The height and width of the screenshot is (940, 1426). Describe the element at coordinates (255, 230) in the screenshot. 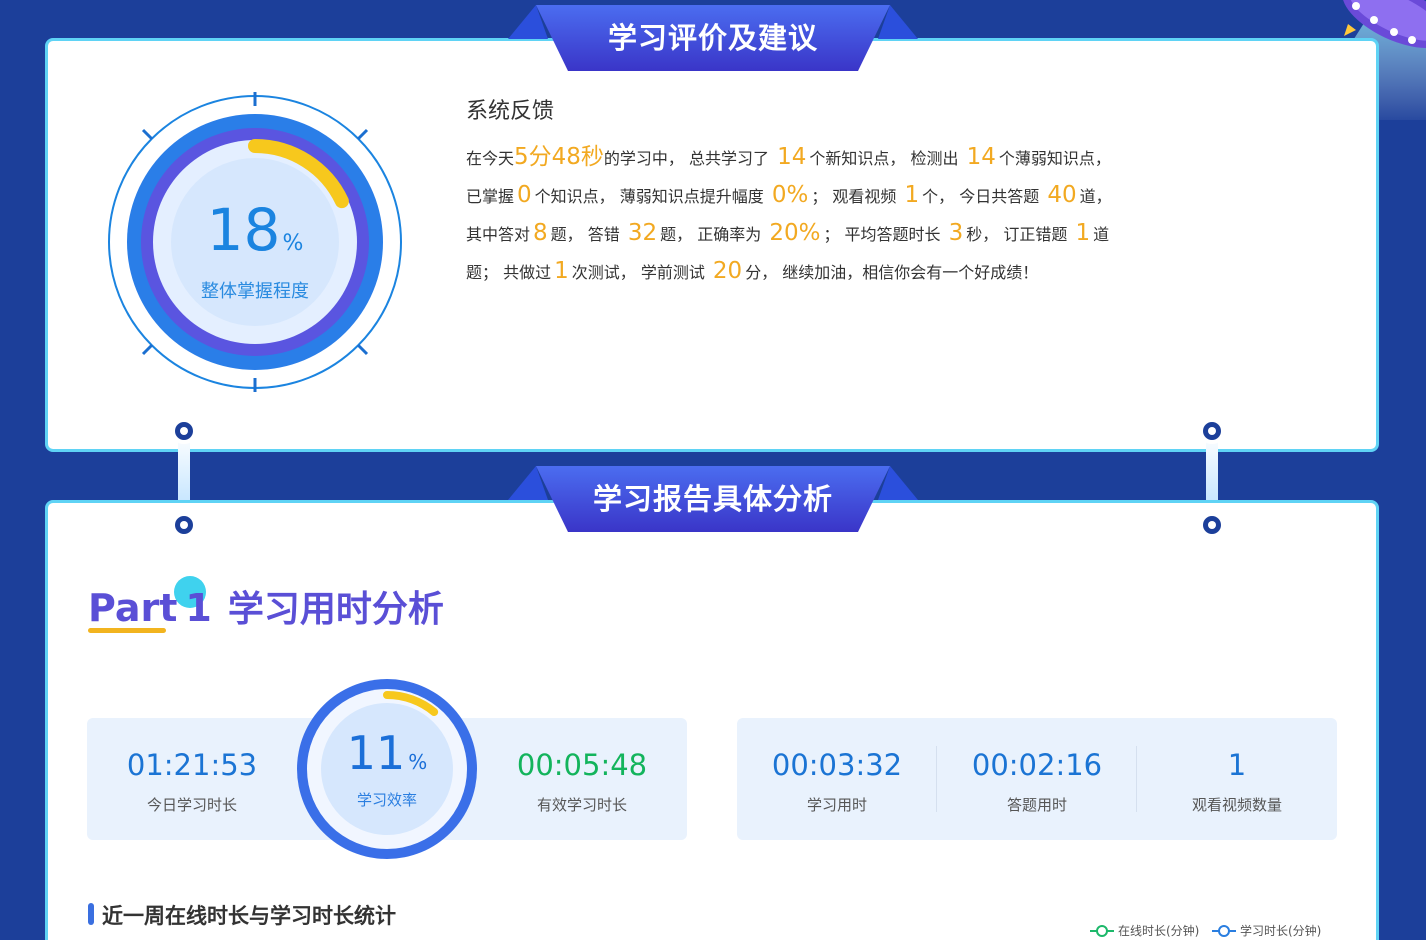

I see `mastery-percent: 18%` at that location.